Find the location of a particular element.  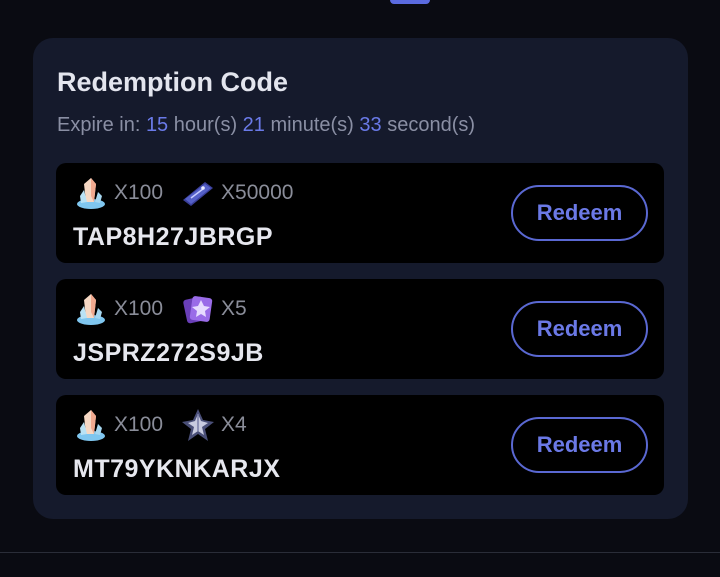

reward-list: X100 X50000 is located at coordinates (192, 193).